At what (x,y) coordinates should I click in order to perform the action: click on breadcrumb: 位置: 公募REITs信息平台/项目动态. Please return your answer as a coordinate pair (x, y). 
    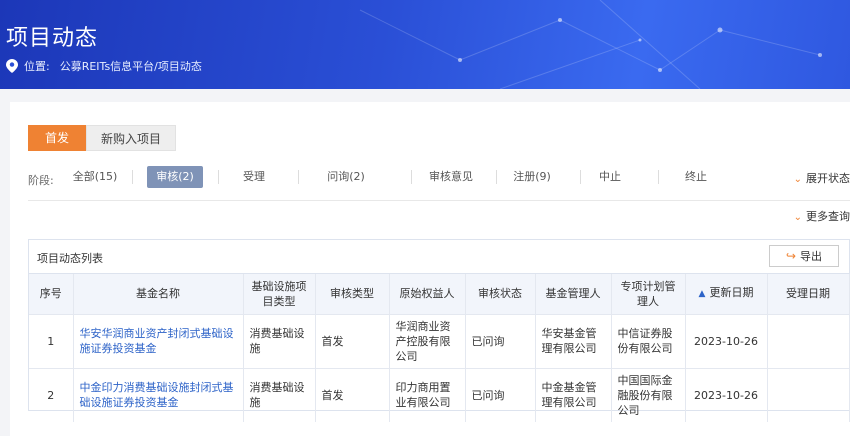
    Looking at the image, I should click on (104, 66).